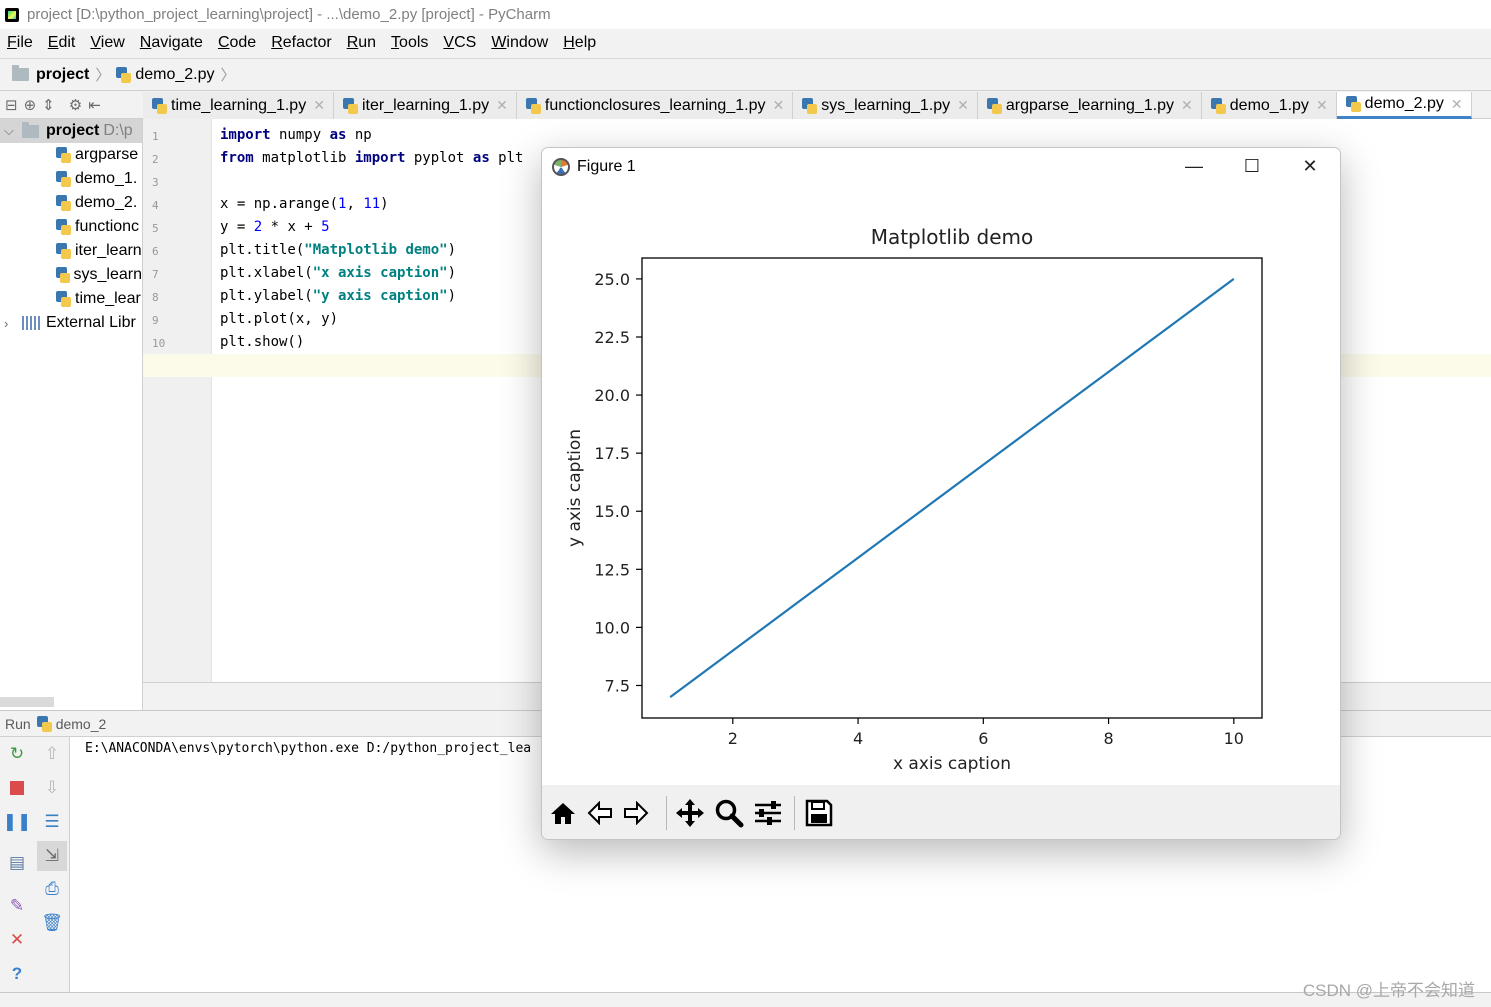 This screenshot has width=1491, height=1007. I want to click on menu-window: Window, so click(519, 43).